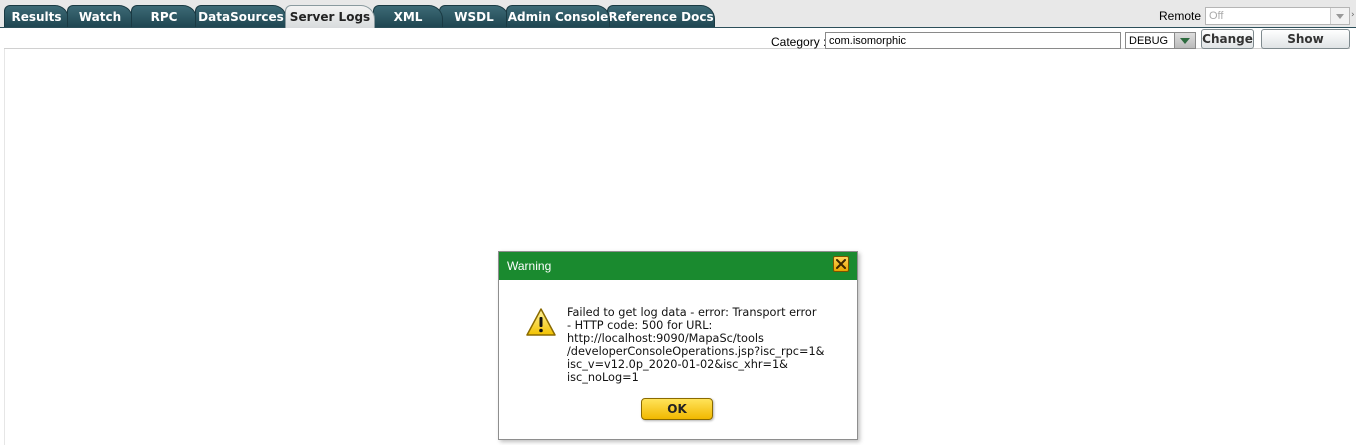 The height and width of the screenshot is (445, 1356). What do you see at coordinates (164, 16) in the screenshot?
I see `tab-rpc: RPC` at bounding box center [164, 16].